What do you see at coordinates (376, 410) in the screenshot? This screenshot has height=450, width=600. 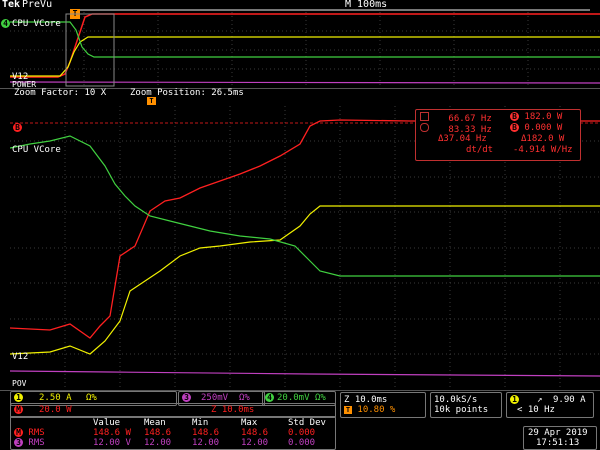 I see `trigger-position: 10.80 %` at bounding box center [376, 410].